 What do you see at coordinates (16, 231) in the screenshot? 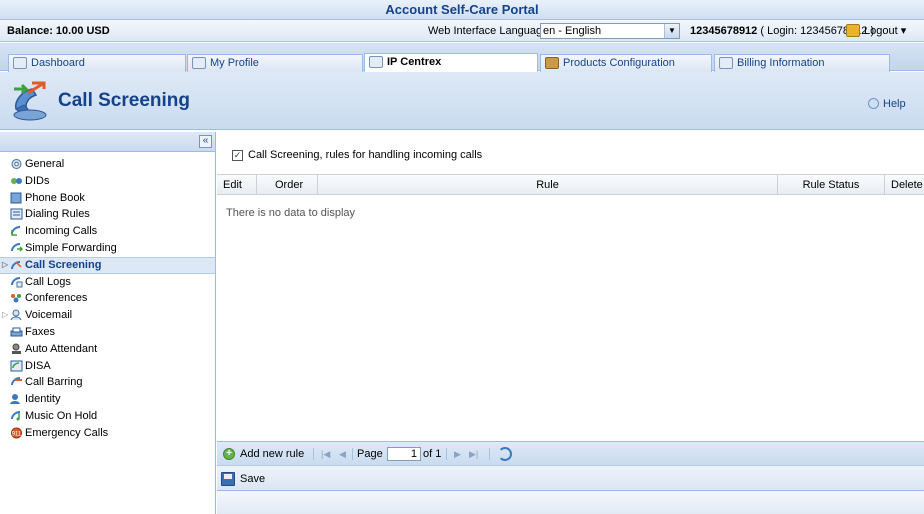
I see `incoming-calls-icon` at bounding box center [16, 231].